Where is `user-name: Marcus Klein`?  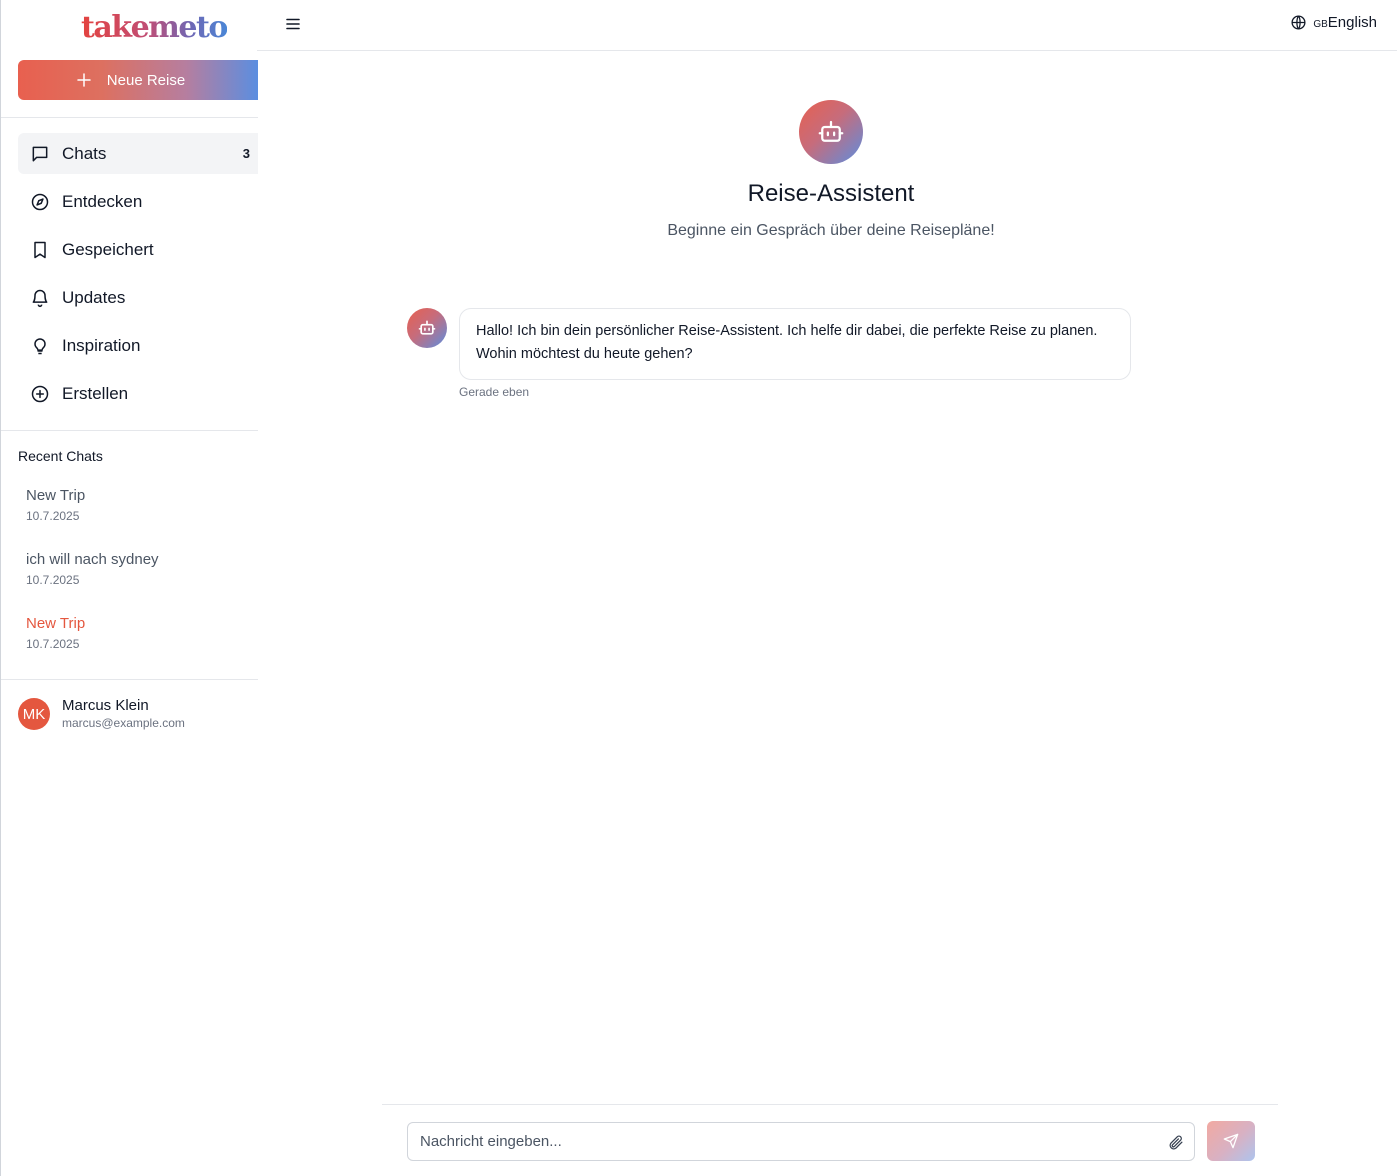 user-name: Marcus Klein is located at coordinates (105, 705).